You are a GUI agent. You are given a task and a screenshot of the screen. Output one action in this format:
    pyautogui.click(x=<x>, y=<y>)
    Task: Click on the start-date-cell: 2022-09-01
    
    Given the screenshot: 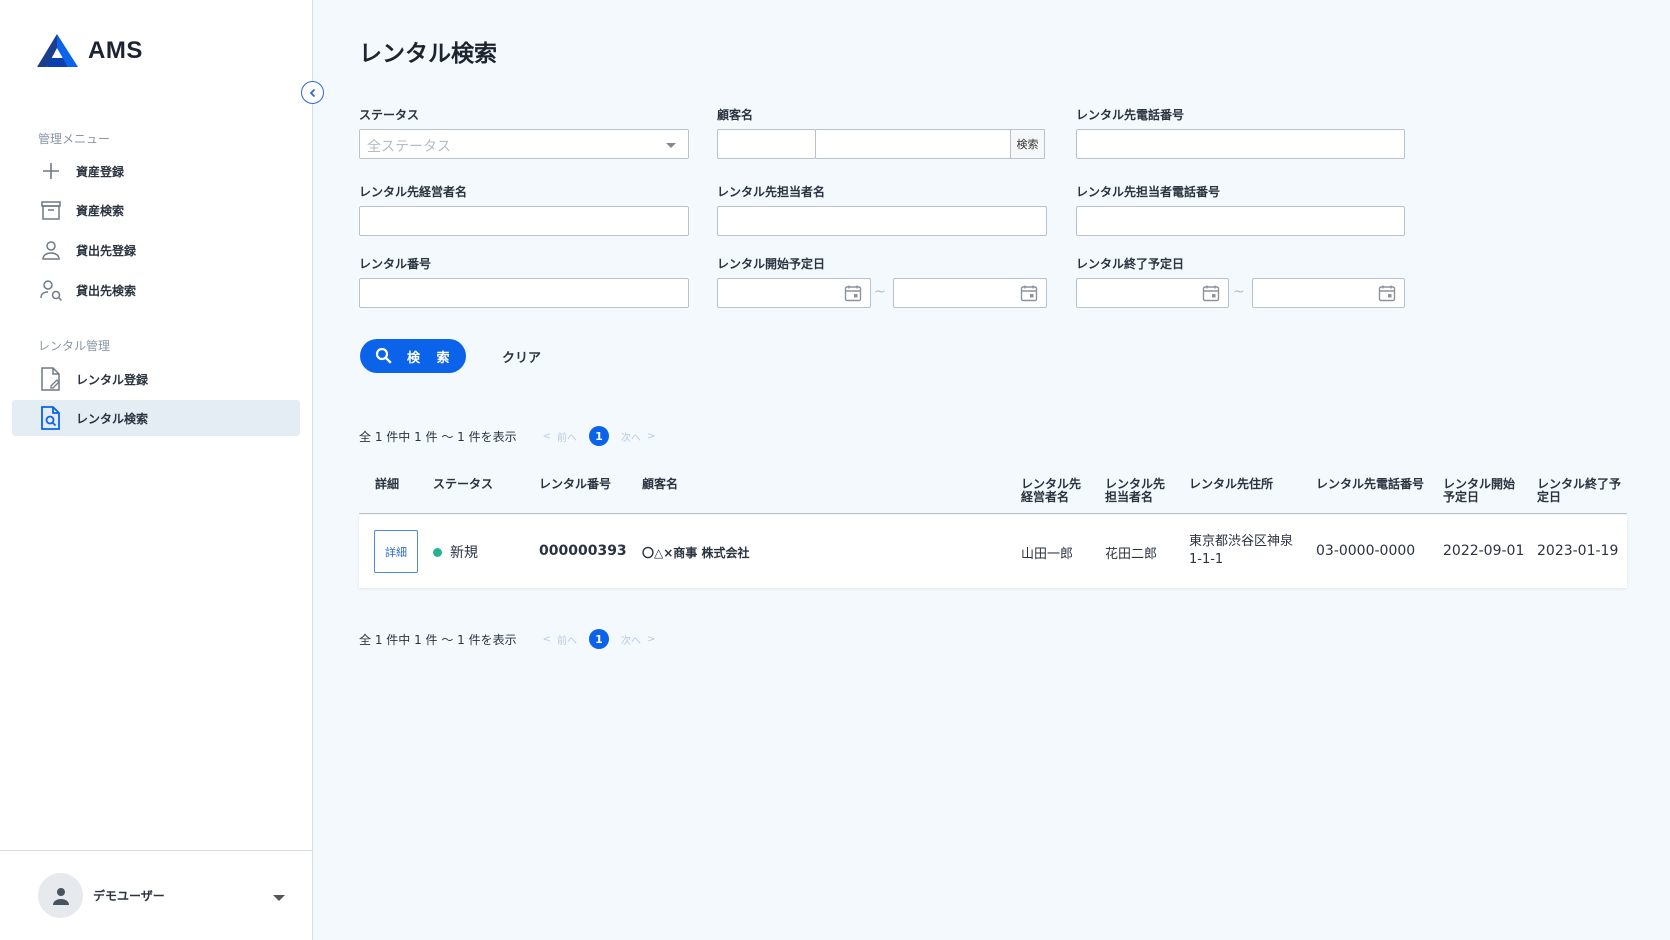 What is the action you would take?
    pyautogui.click(x=1484, y=551)
    